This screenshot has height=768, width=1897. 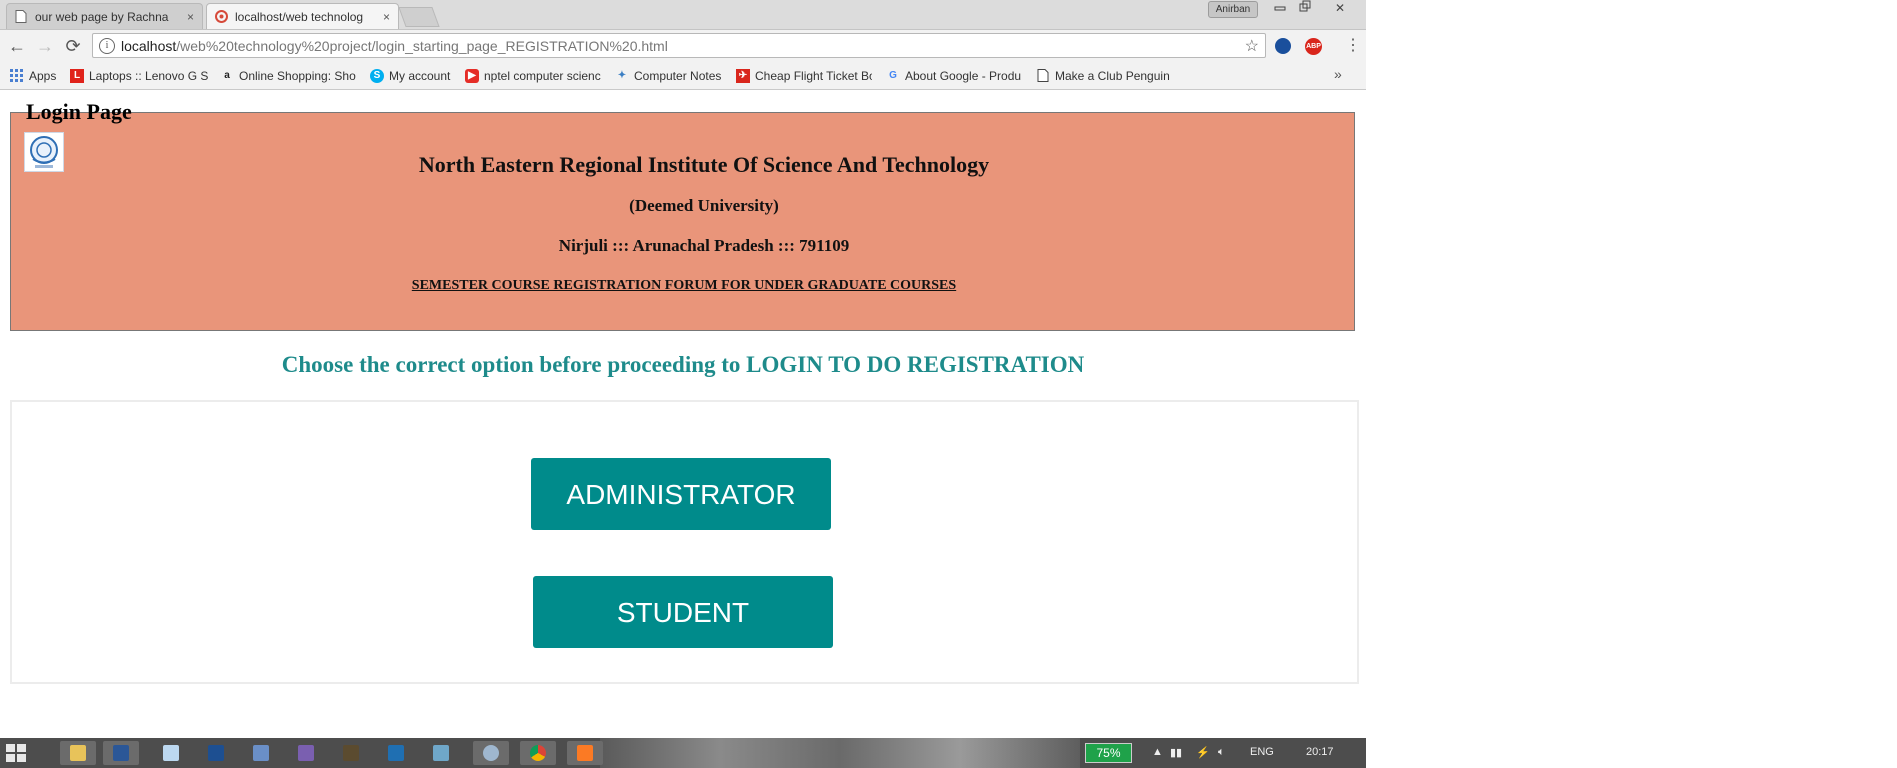 I want to click on bookmark-computer-notes: ✦ Computer Notes, so click(x=671, y=76).